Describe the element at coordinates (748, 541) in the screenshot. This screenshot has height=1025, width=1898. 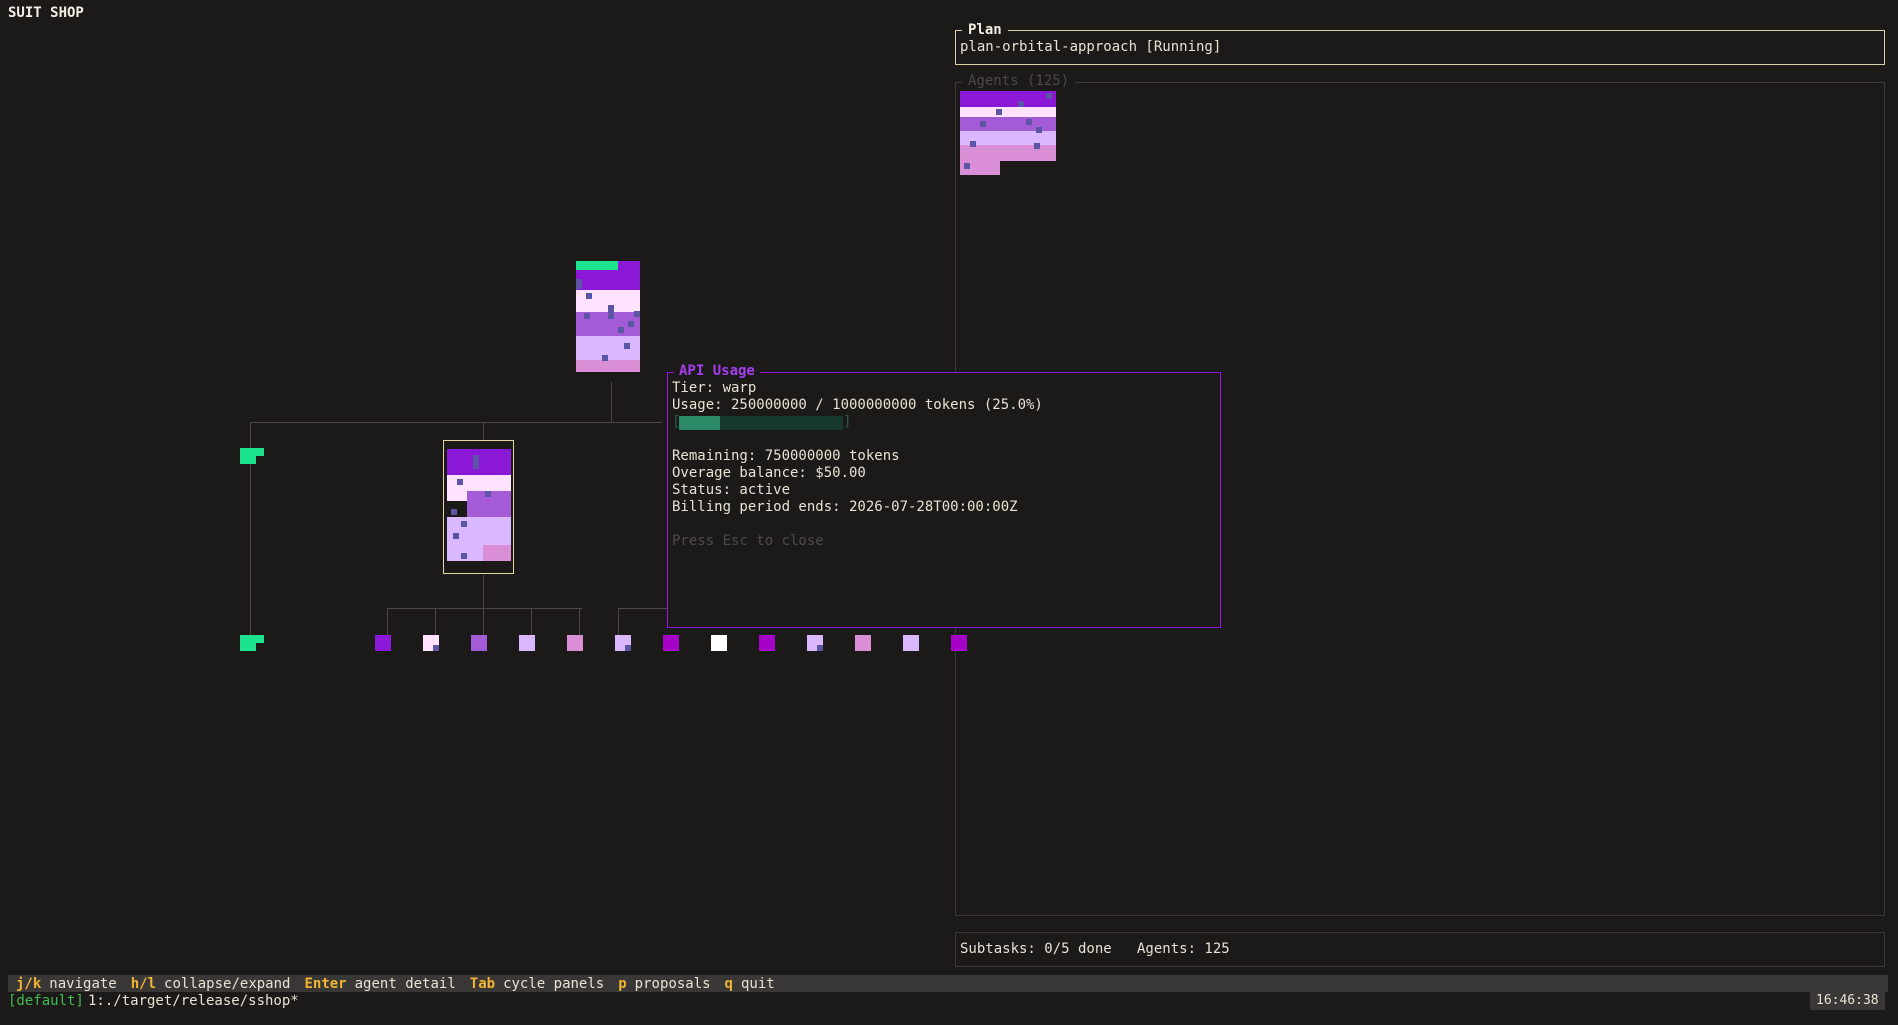
I see `close-hint: Press Esc to close` at that location.